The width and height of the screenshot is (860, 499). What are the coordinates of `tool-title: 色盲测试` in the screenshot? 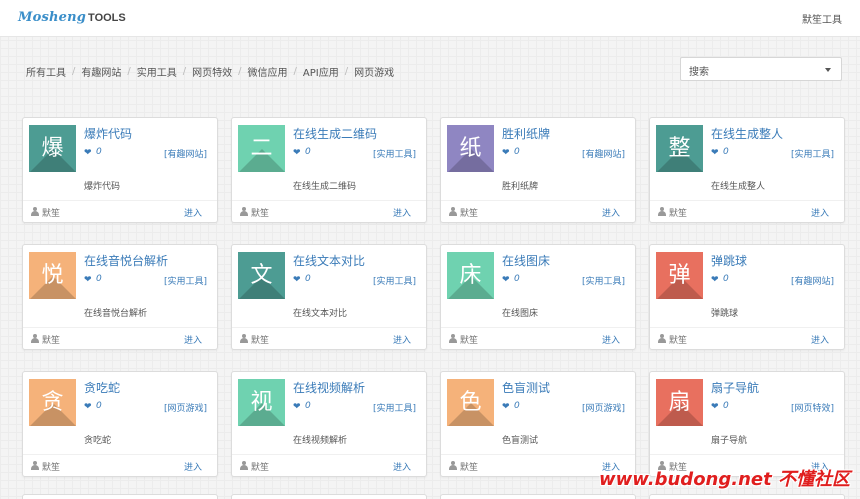 It's located at (526, 387).